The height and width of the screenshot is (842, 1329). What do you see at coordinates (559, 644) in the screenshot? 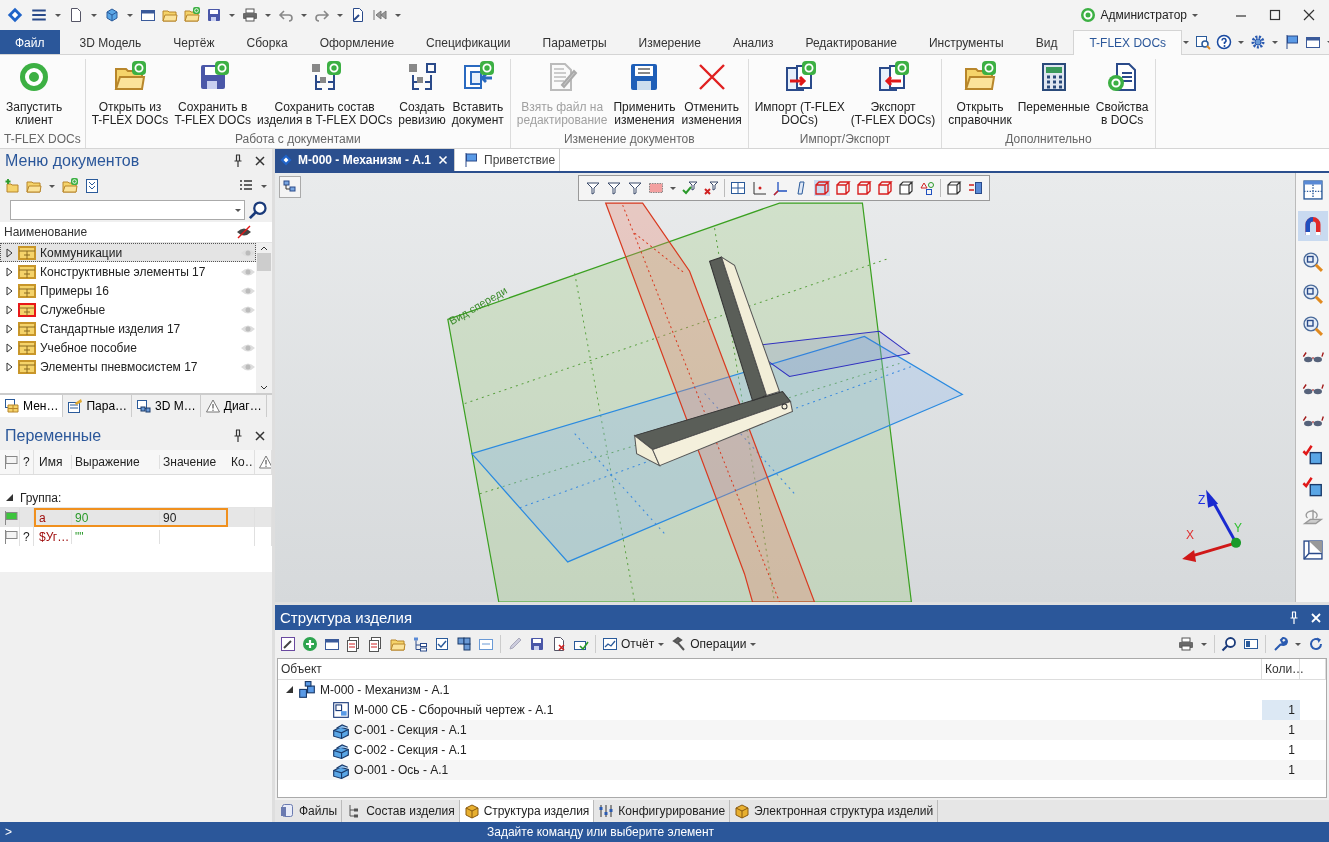
I see `document-cross-icon` at bounding box center [559, 644].